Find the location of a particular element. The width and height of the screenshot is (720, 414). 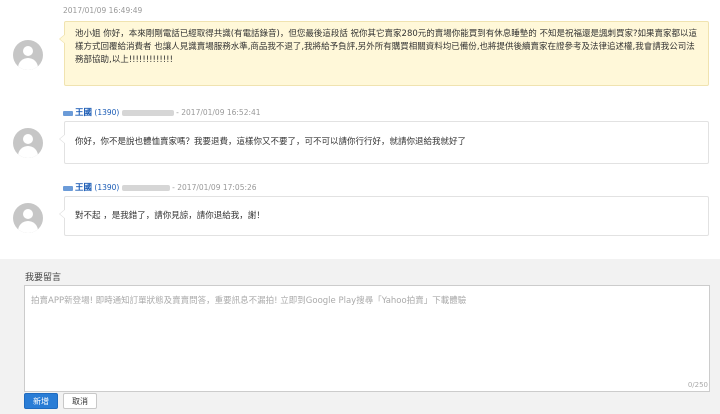

reply-title: 我要留言 is located at coordinates (43, 278).